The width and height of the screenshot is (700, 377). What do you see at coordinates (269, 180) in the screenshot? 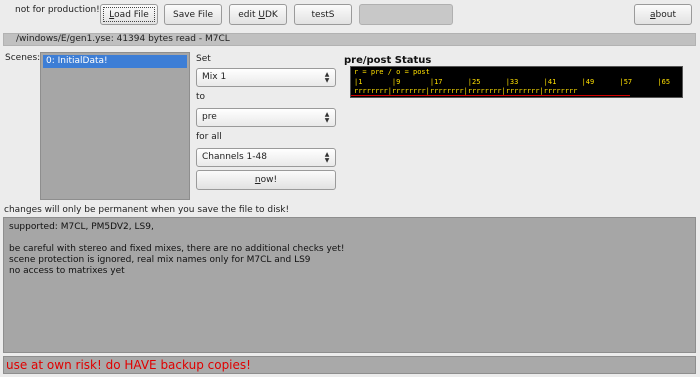
I see `now-label: ow!` at bounding box center [269, 180].